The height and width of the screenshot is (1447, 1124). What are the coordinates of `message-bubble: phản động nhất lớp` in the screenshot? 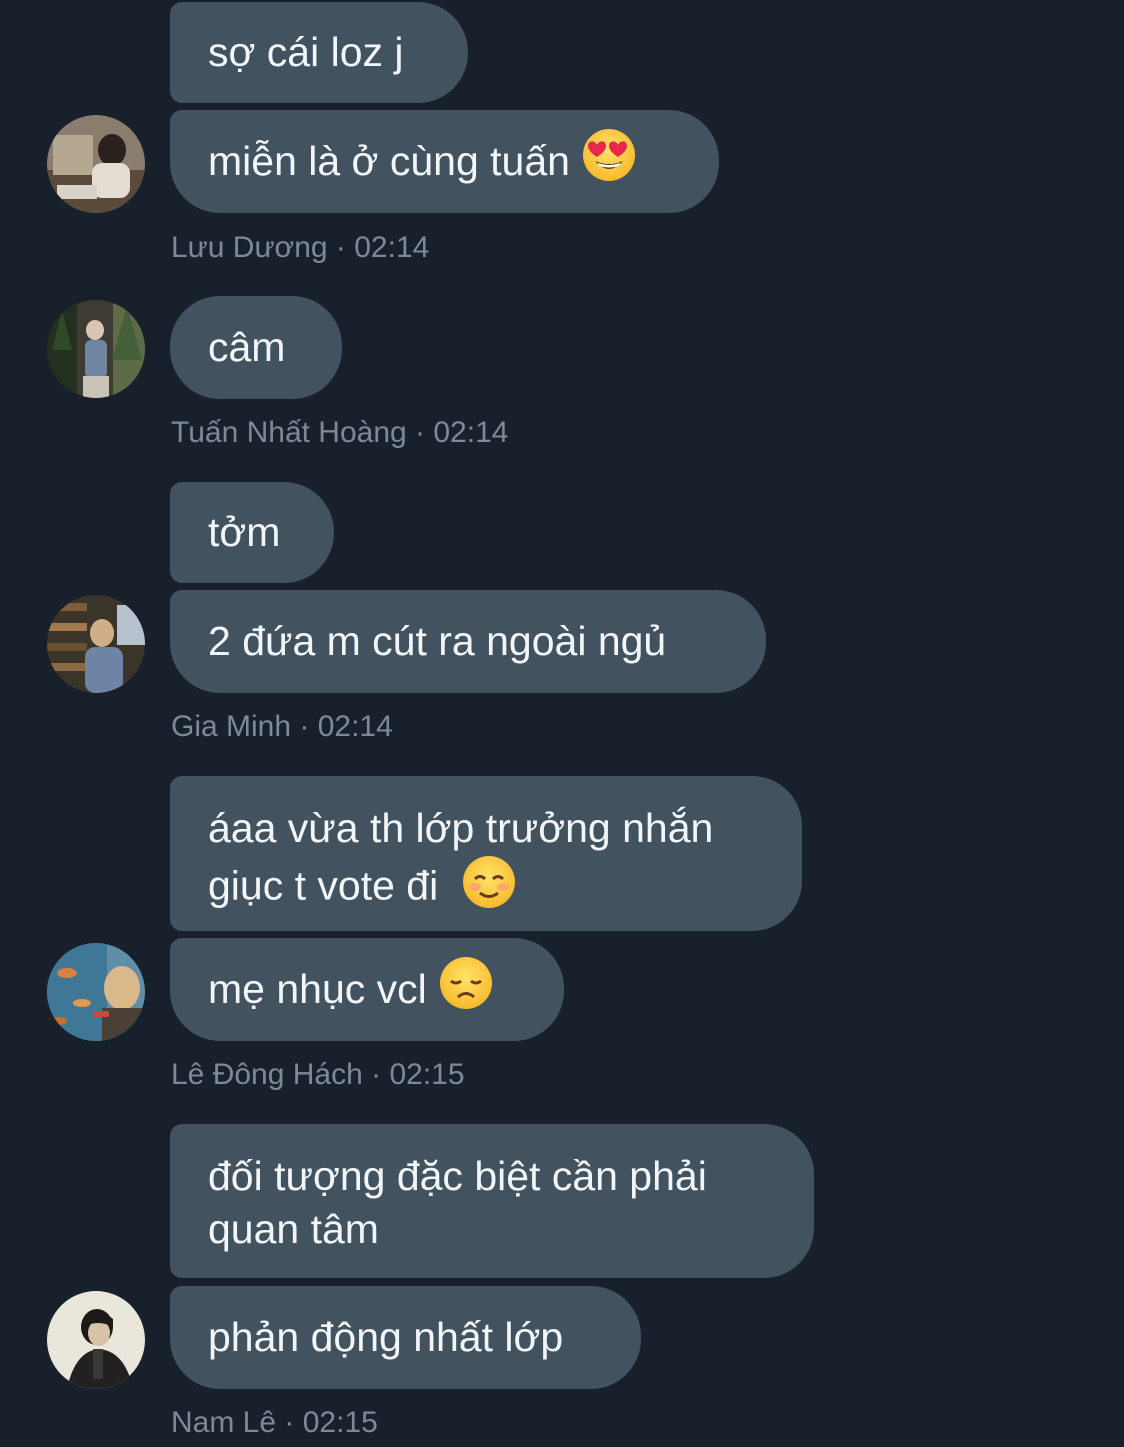 It's located at (405, 1337).